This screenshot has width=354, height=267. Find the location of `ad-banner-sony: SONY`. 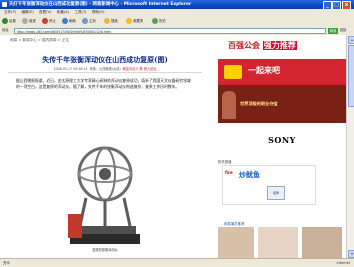

ad-banner-sony: SONY is located at coordinates (282, 140).